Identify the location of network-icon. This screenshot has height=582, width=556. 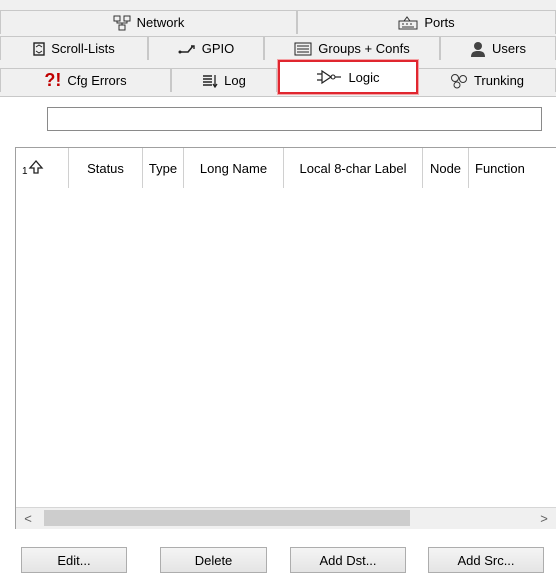
(122, 23).